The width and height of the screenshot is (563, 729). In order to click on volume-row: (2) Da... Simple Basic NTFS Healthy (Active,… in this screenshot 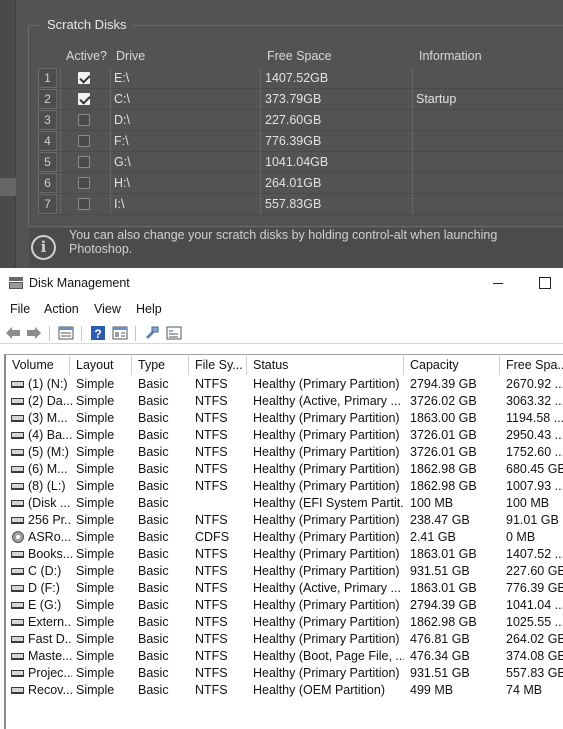, I will do `click(284, 401)`.